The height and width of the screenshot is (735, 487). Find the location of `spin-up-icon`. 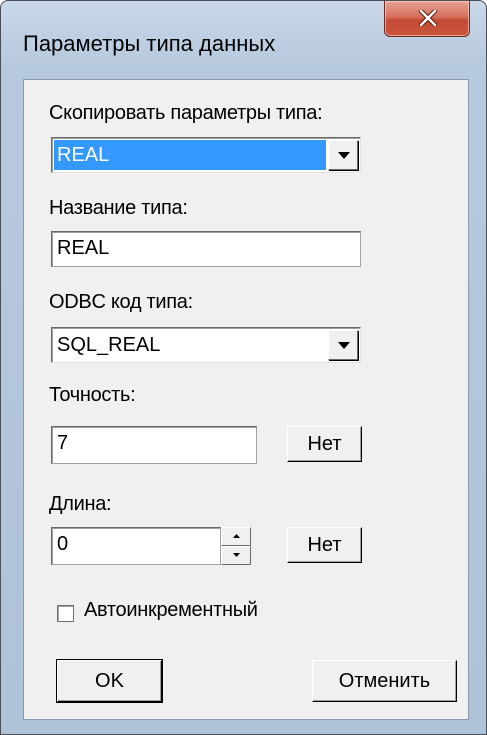

spin-up-icon is located at coordinates (236, 536).